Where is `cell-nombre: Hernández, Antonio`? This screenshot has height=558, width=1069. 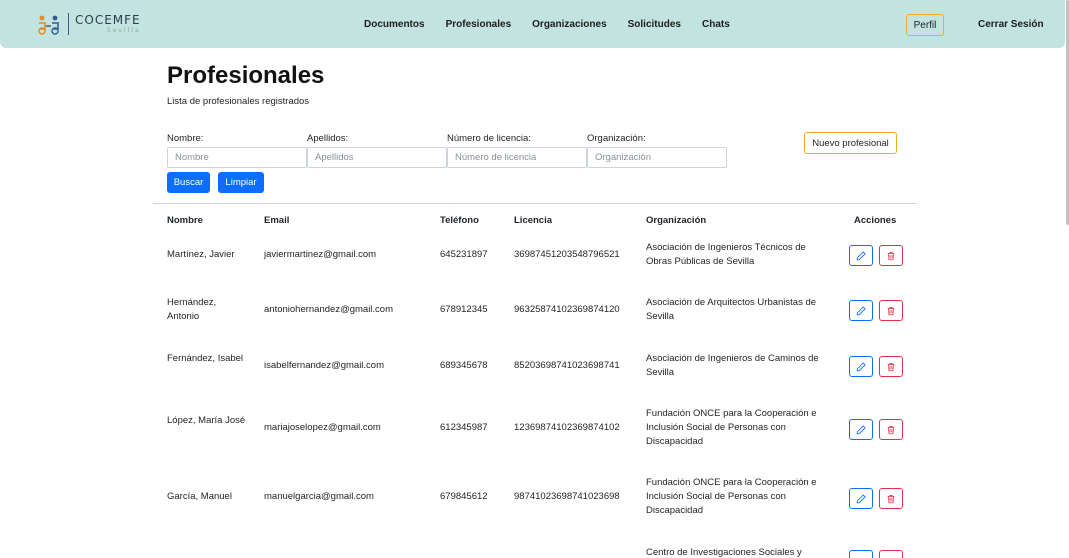 cell-nombre: Hernández, Antonio is located at coordinates (192, 309).